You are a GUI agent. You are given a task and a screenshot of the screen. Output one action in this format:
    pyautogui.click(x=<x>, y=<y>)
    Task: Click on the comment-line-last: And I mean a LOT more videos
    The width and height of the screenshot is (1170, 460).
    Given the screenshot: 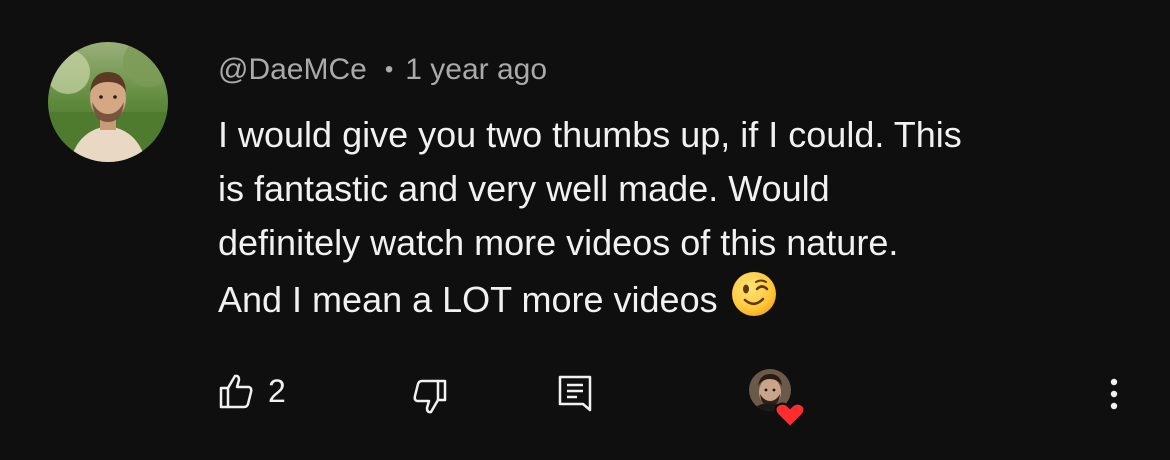 What is the action you would take?
    pyautogui.click(x=683, y=301)
    